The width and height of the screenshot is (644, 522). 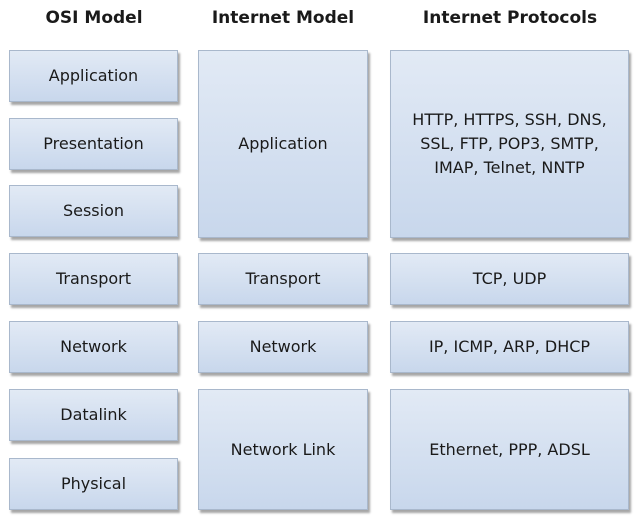 What do you see at coordinates (509, 279) in the screenshot?
I see `protocols-transport: TCP, UDP` at bounding box center [509, 279].